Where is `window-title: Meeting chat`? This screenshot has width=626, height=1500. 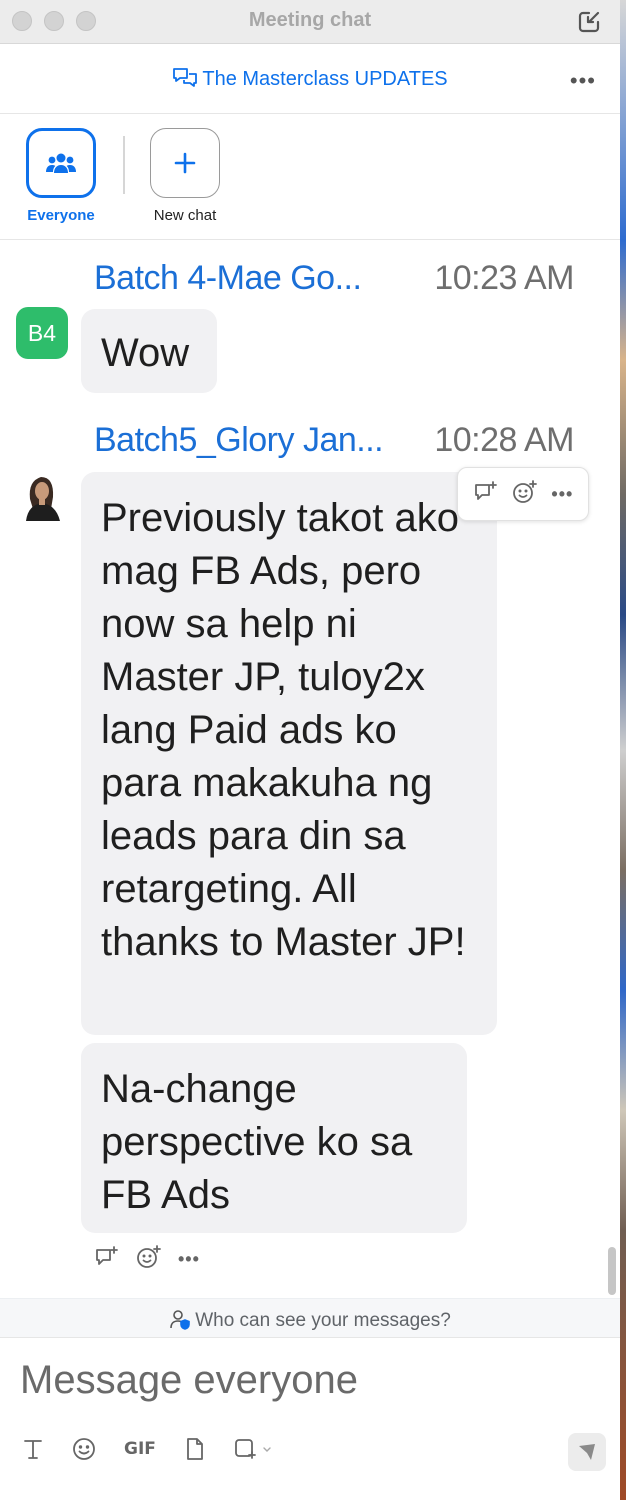
window-title: Meeting chat is located at coordinates (310, 20).